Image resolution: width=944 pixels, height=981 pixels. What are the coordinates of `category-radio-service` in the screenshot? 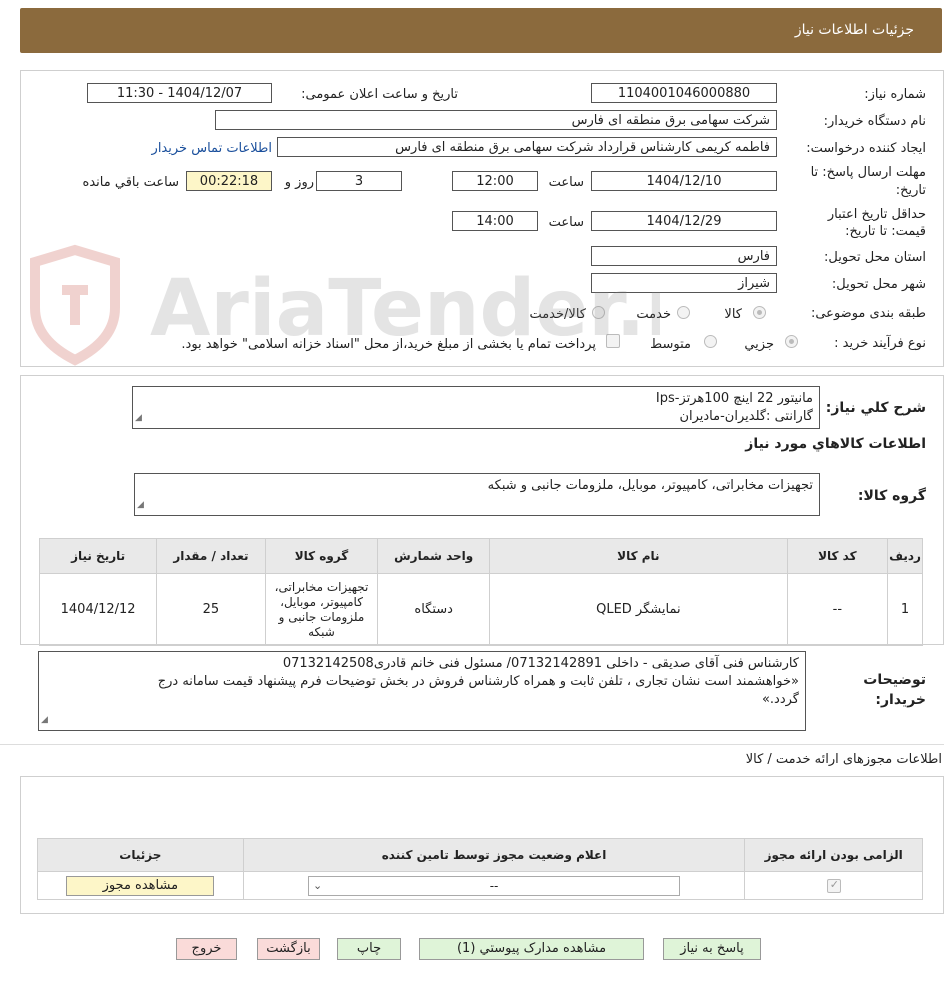 It's located at (683, 312).